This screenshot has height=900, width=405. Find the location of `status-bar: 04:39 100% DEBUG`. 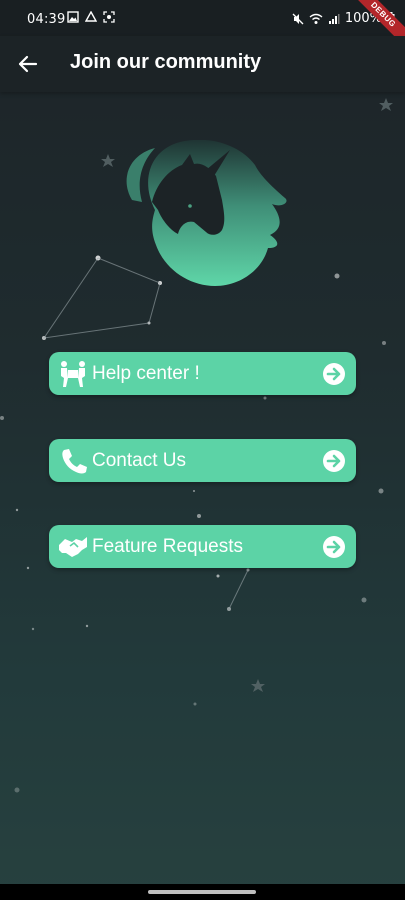

status-bar: 04:39 100% DEBUG is located at coordinates (202, 25).